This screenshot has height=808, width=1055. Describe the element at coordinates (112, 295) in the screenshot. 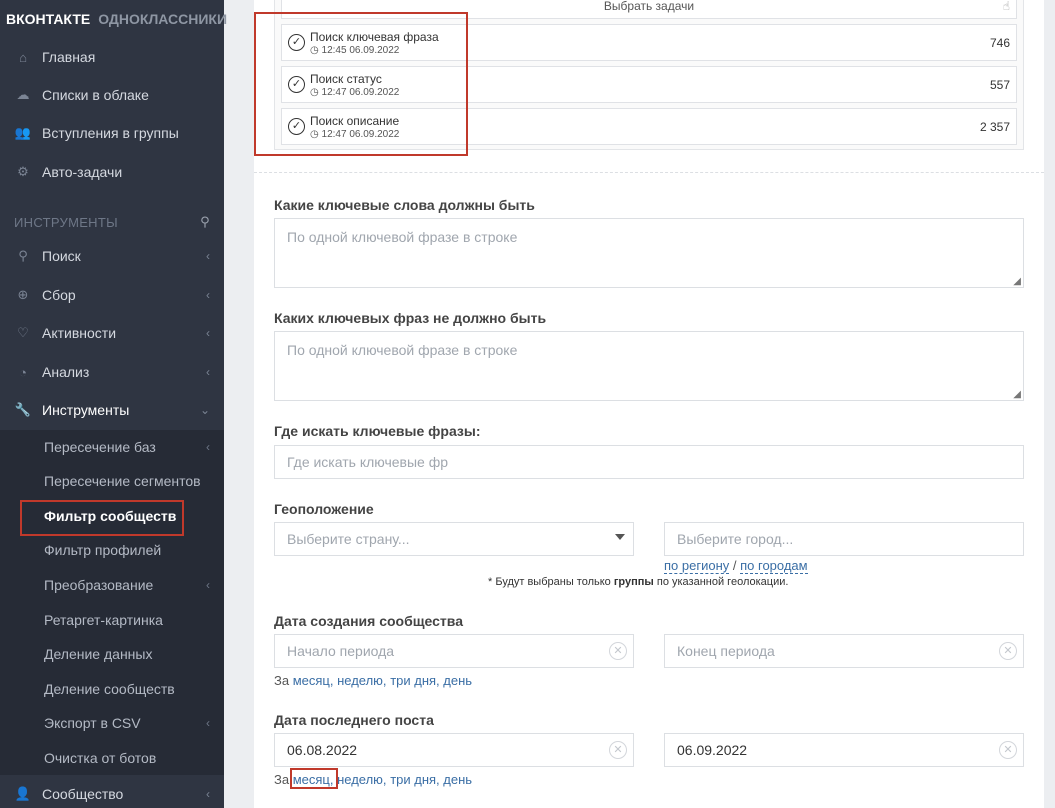

I see `sidebar-item-collect: ⊕ Сбор ‹` at that location.